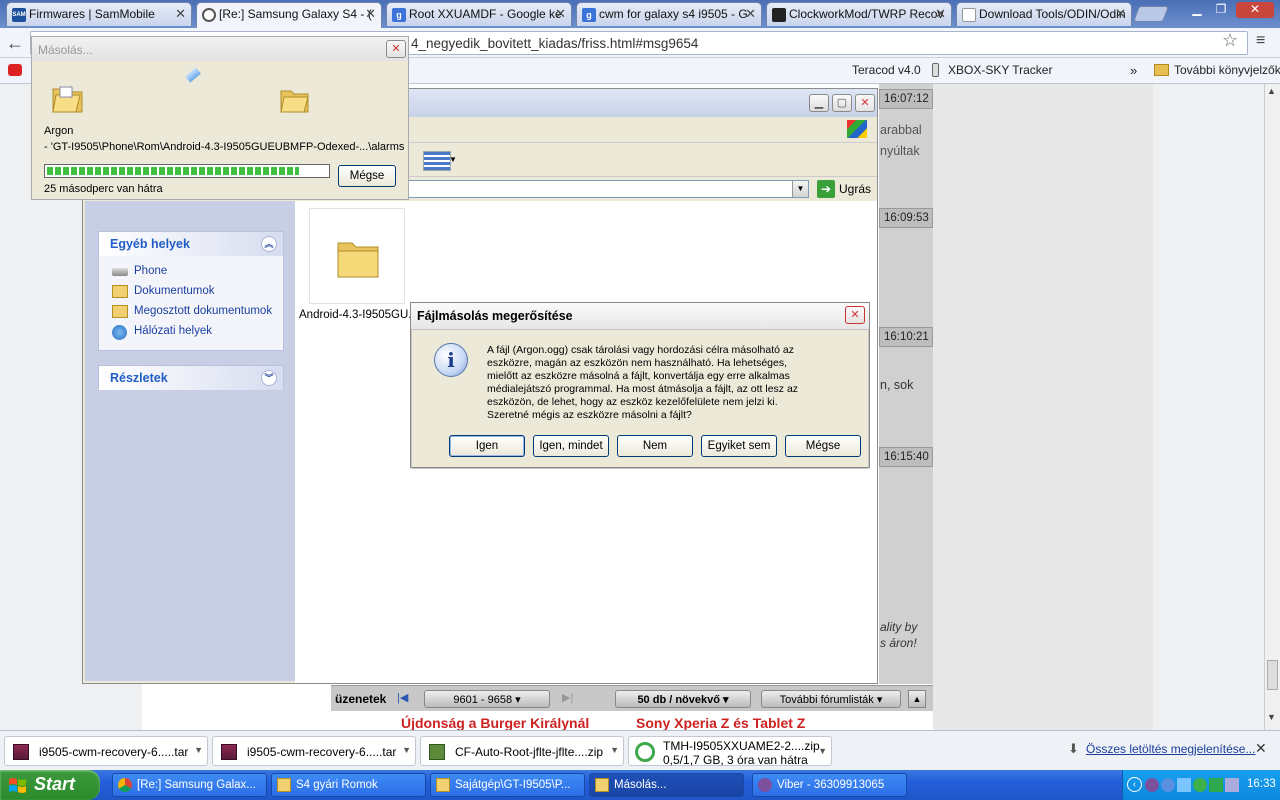  I want to click on clock: 16:33, so click(1261, 784).